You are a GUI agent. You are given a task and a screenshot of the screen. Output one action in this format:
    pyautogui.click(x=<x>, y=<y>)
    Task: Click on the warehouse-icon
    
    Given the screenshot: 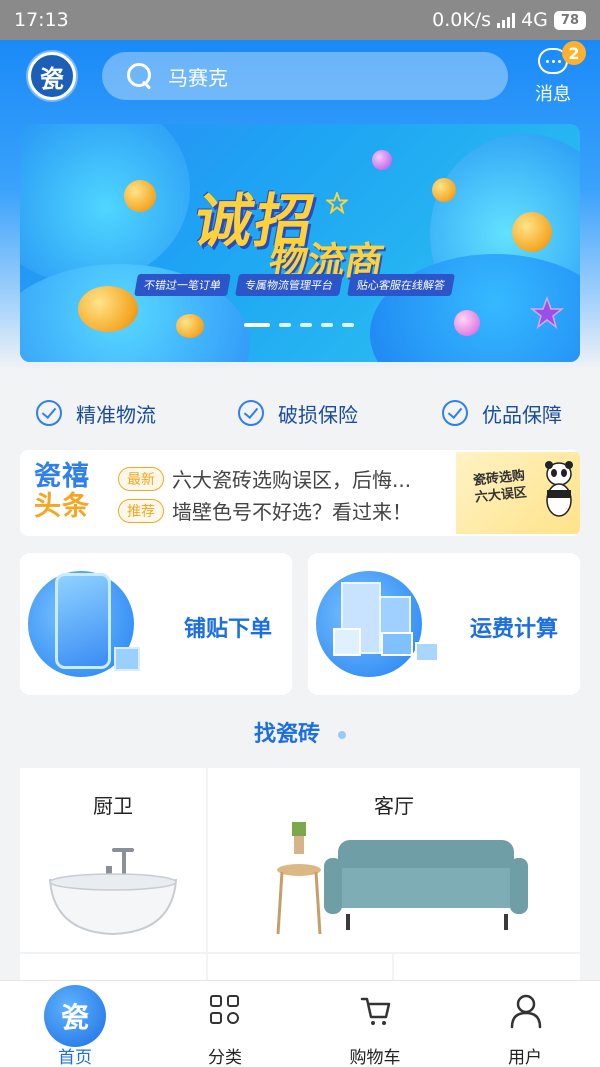 What is the action you would take?
    pyautogui.click(x=386, y=622)
    